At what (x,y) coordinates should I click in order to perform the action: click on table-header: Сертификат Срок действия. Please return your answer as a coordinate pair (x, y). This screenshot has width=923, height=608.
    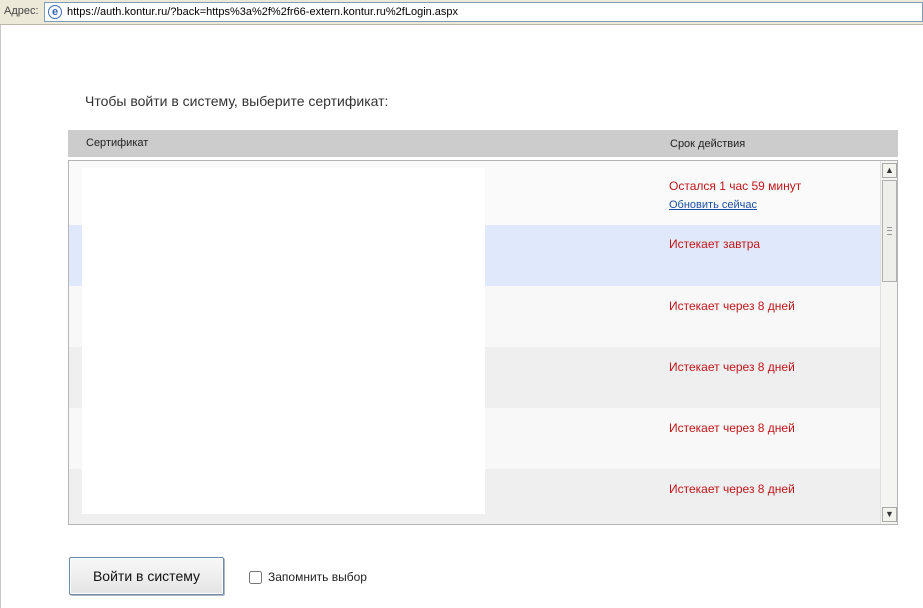
    Looking at the image, I should click on (483, 143).